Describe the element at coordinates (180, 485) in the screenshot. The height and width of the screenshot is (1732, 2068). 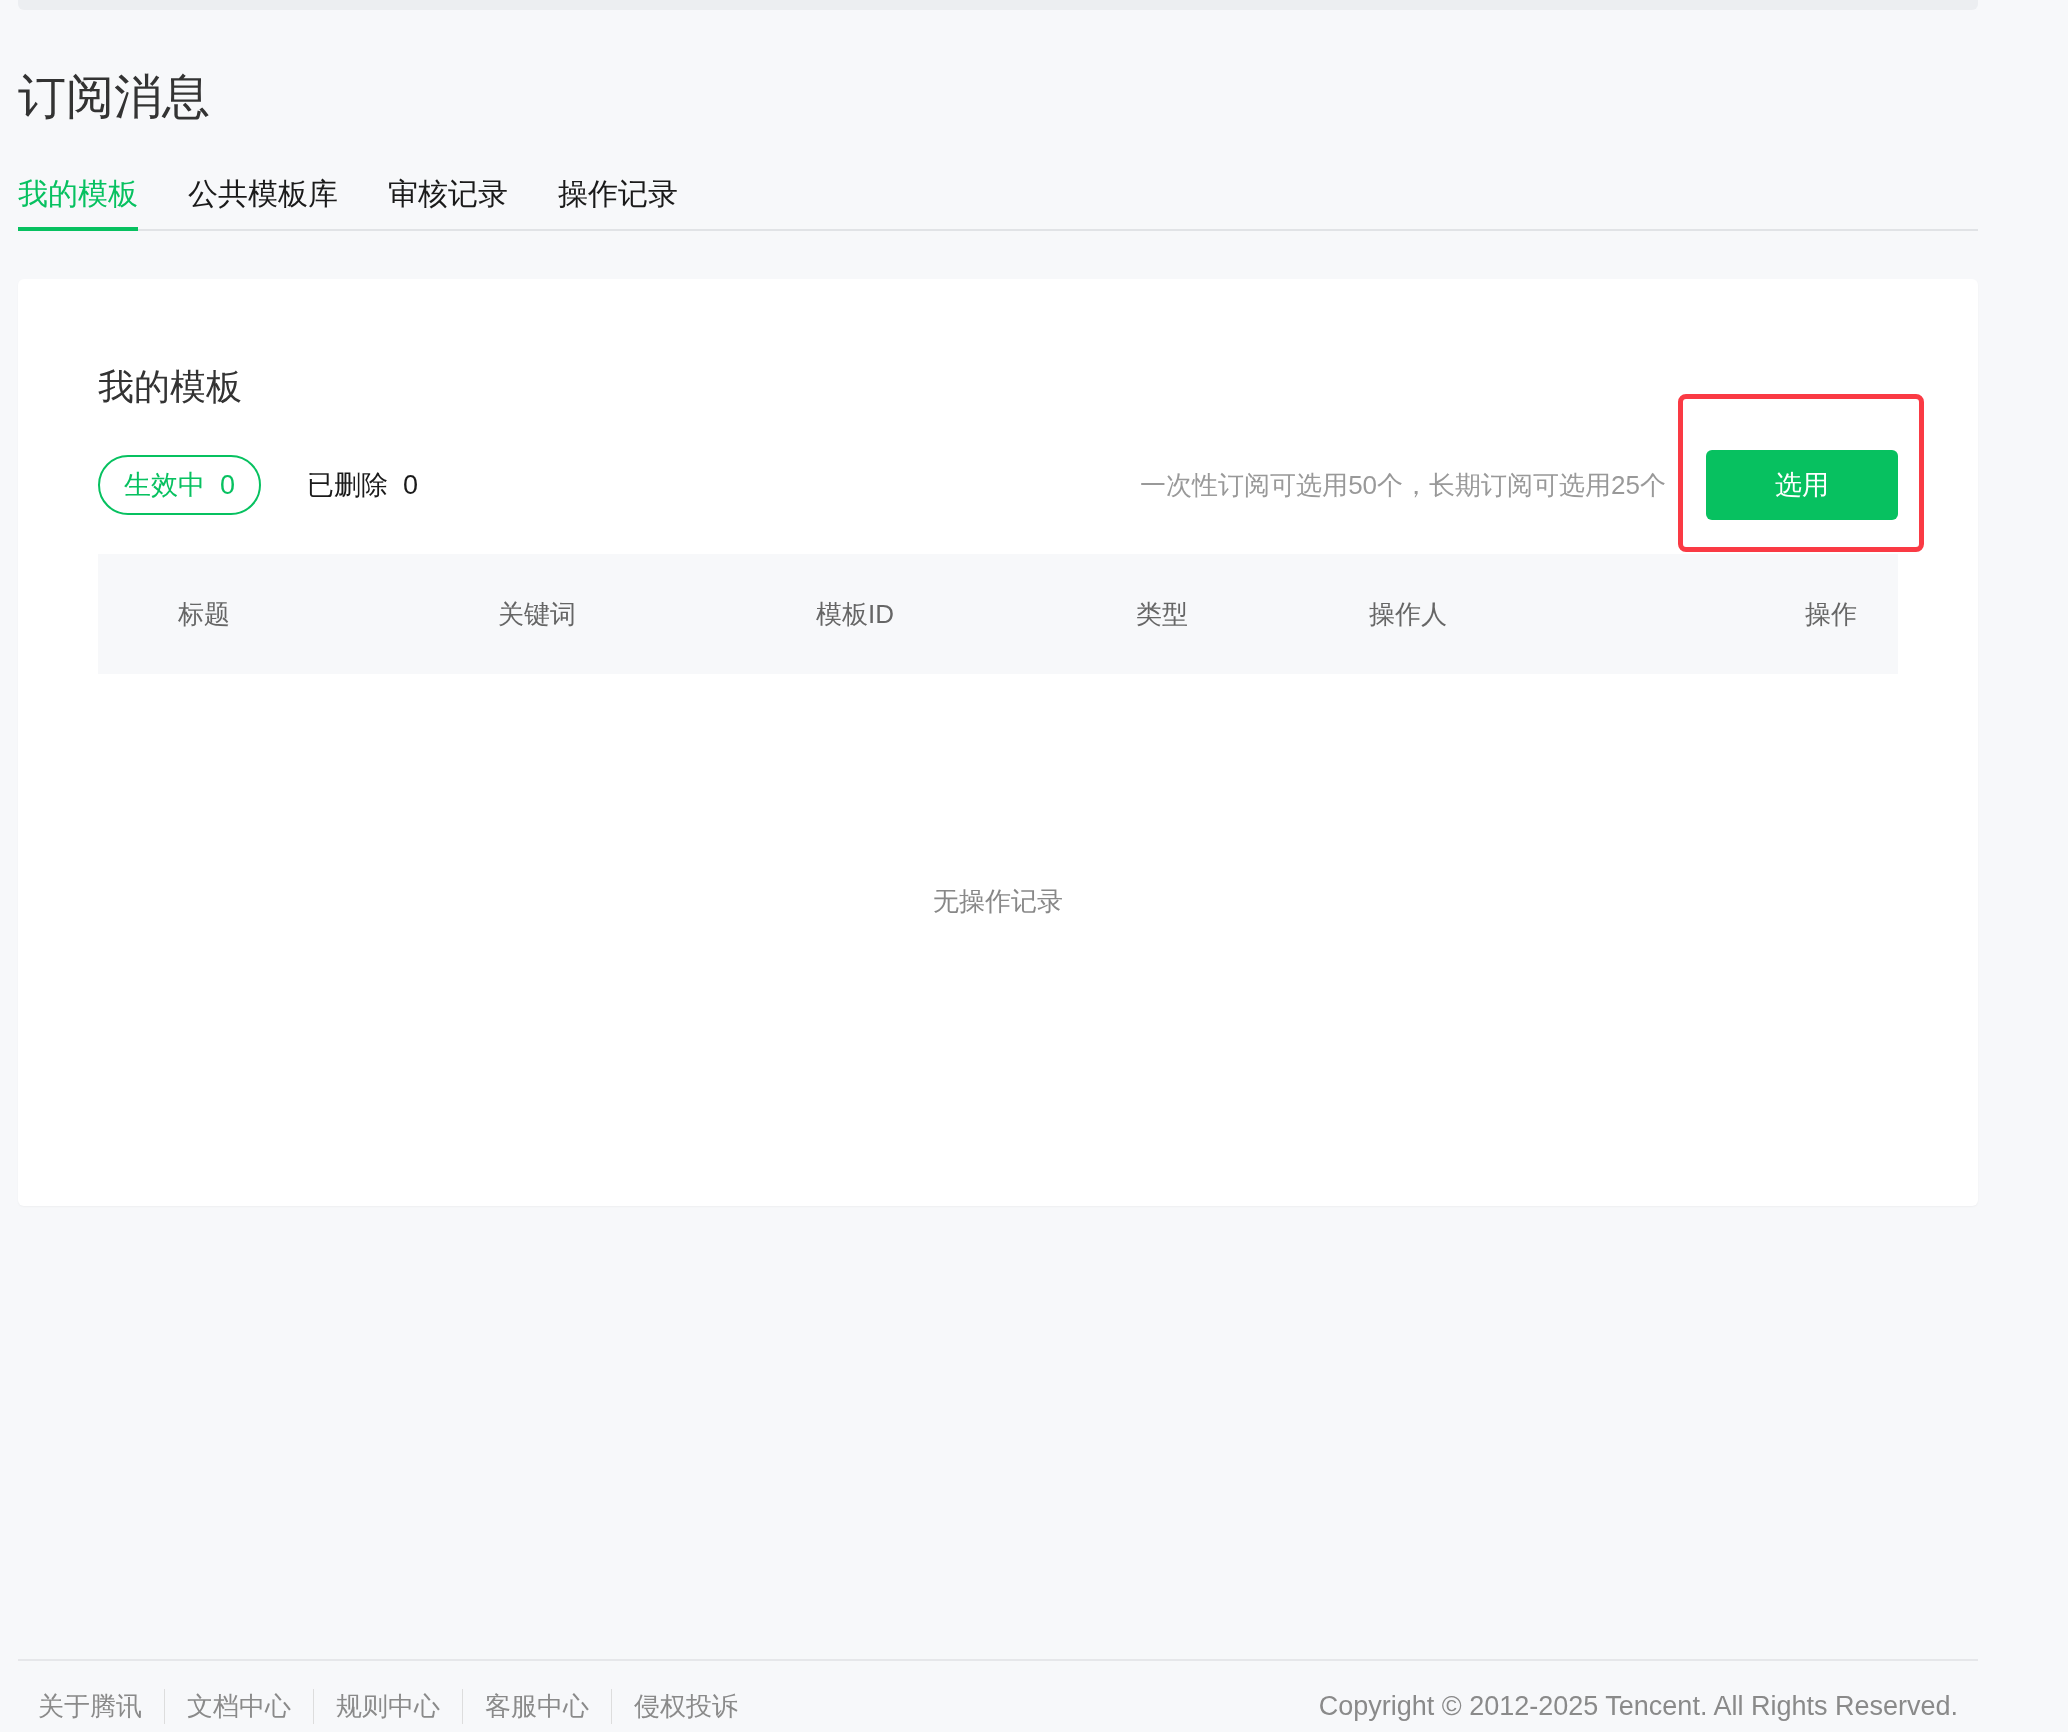
I see `status-filter: 生效中 0` at that location.